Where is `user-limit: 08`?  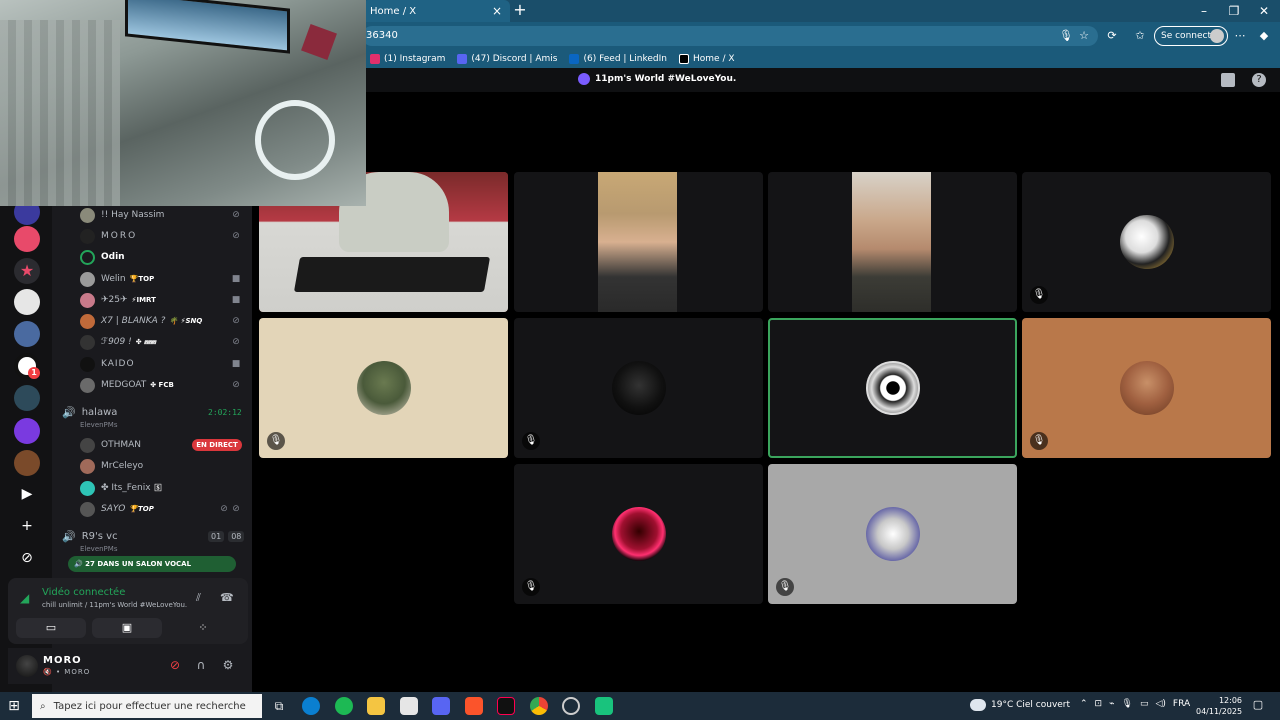
user-limit: 08 is located at coordinates (236, 536).